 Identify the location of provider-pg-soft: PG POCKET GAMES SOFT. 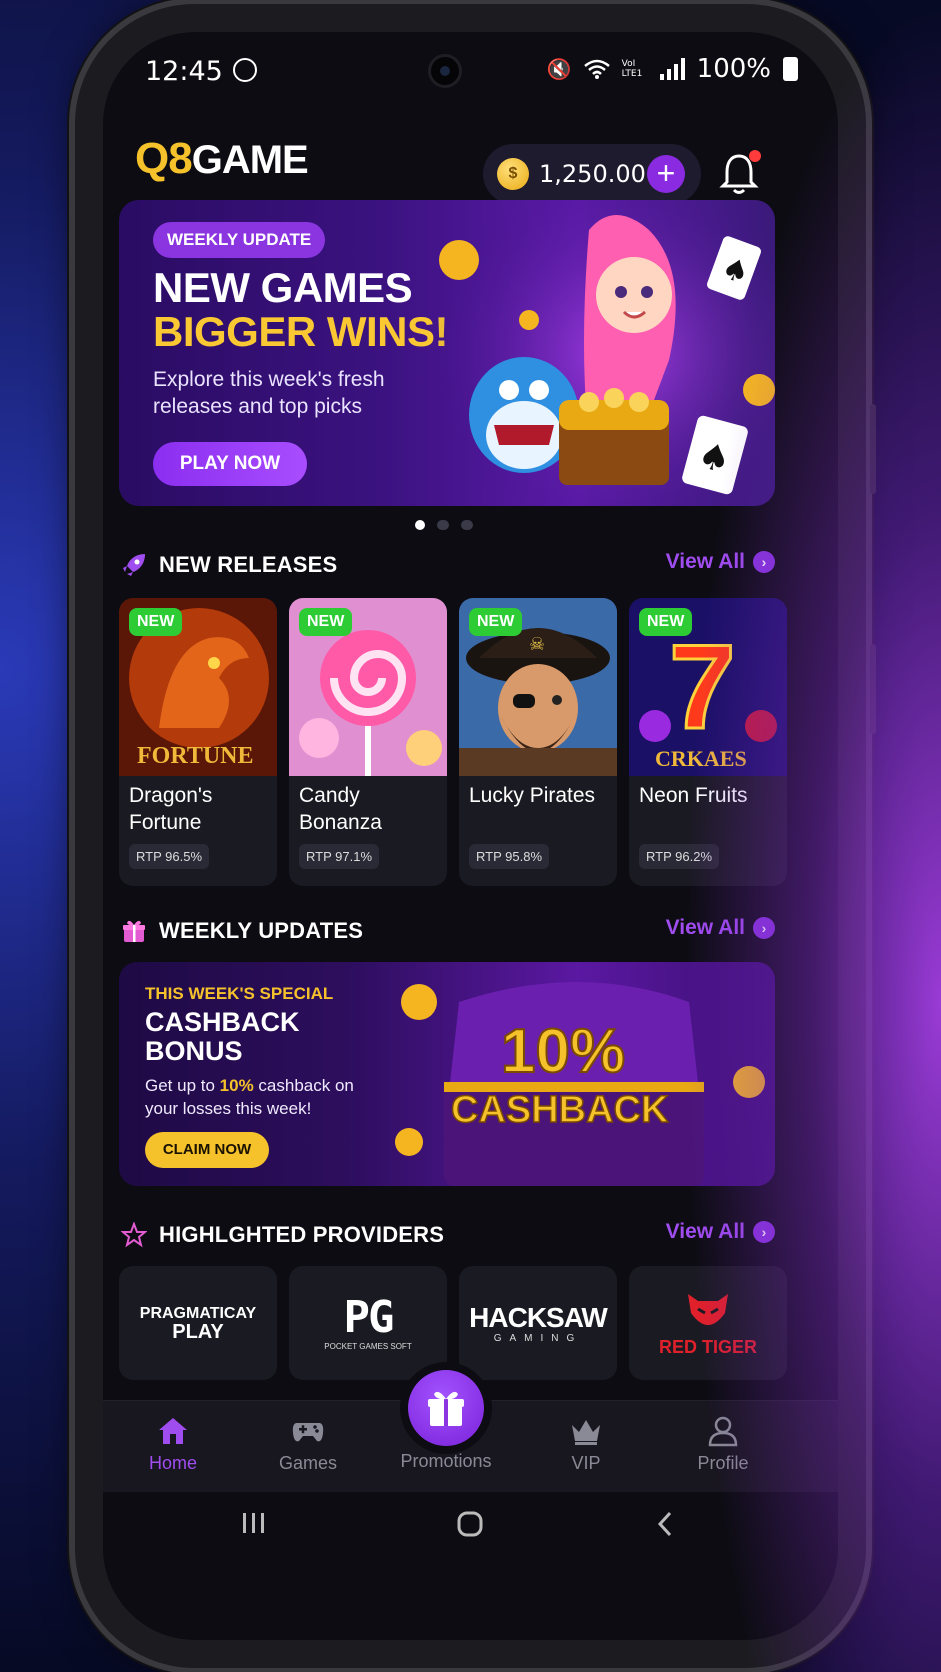
(368, 1323).